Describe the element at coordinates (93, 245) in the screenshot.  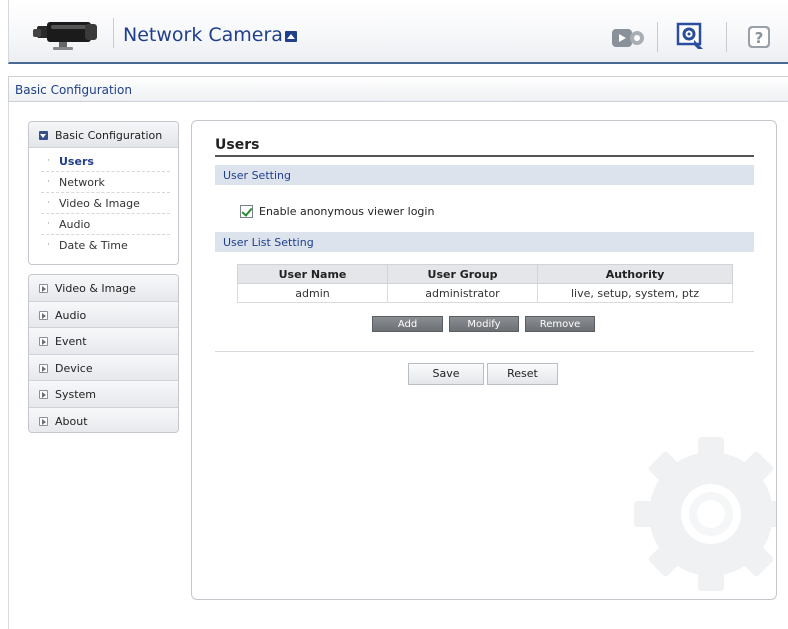
I see `sidebar-item-label: Date & Time` at that location.